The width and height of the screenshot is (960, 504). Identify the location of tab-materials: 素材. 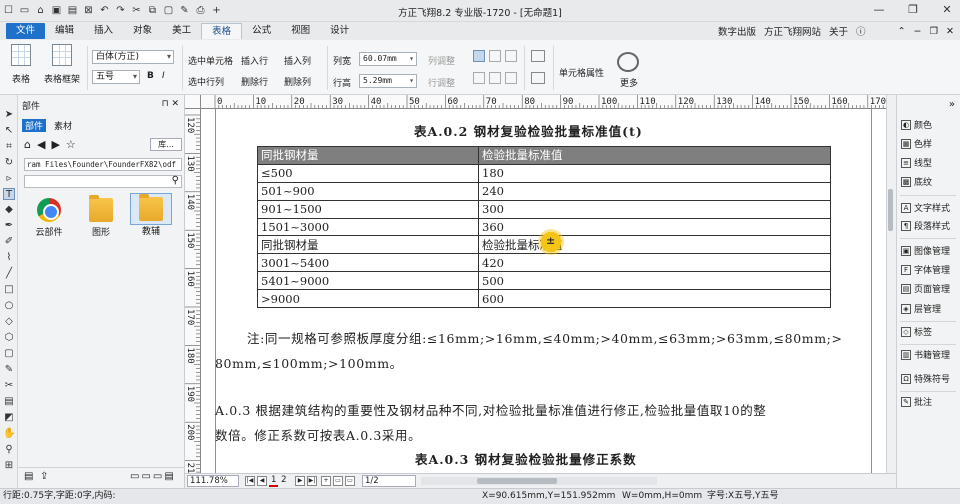
(63, 125).